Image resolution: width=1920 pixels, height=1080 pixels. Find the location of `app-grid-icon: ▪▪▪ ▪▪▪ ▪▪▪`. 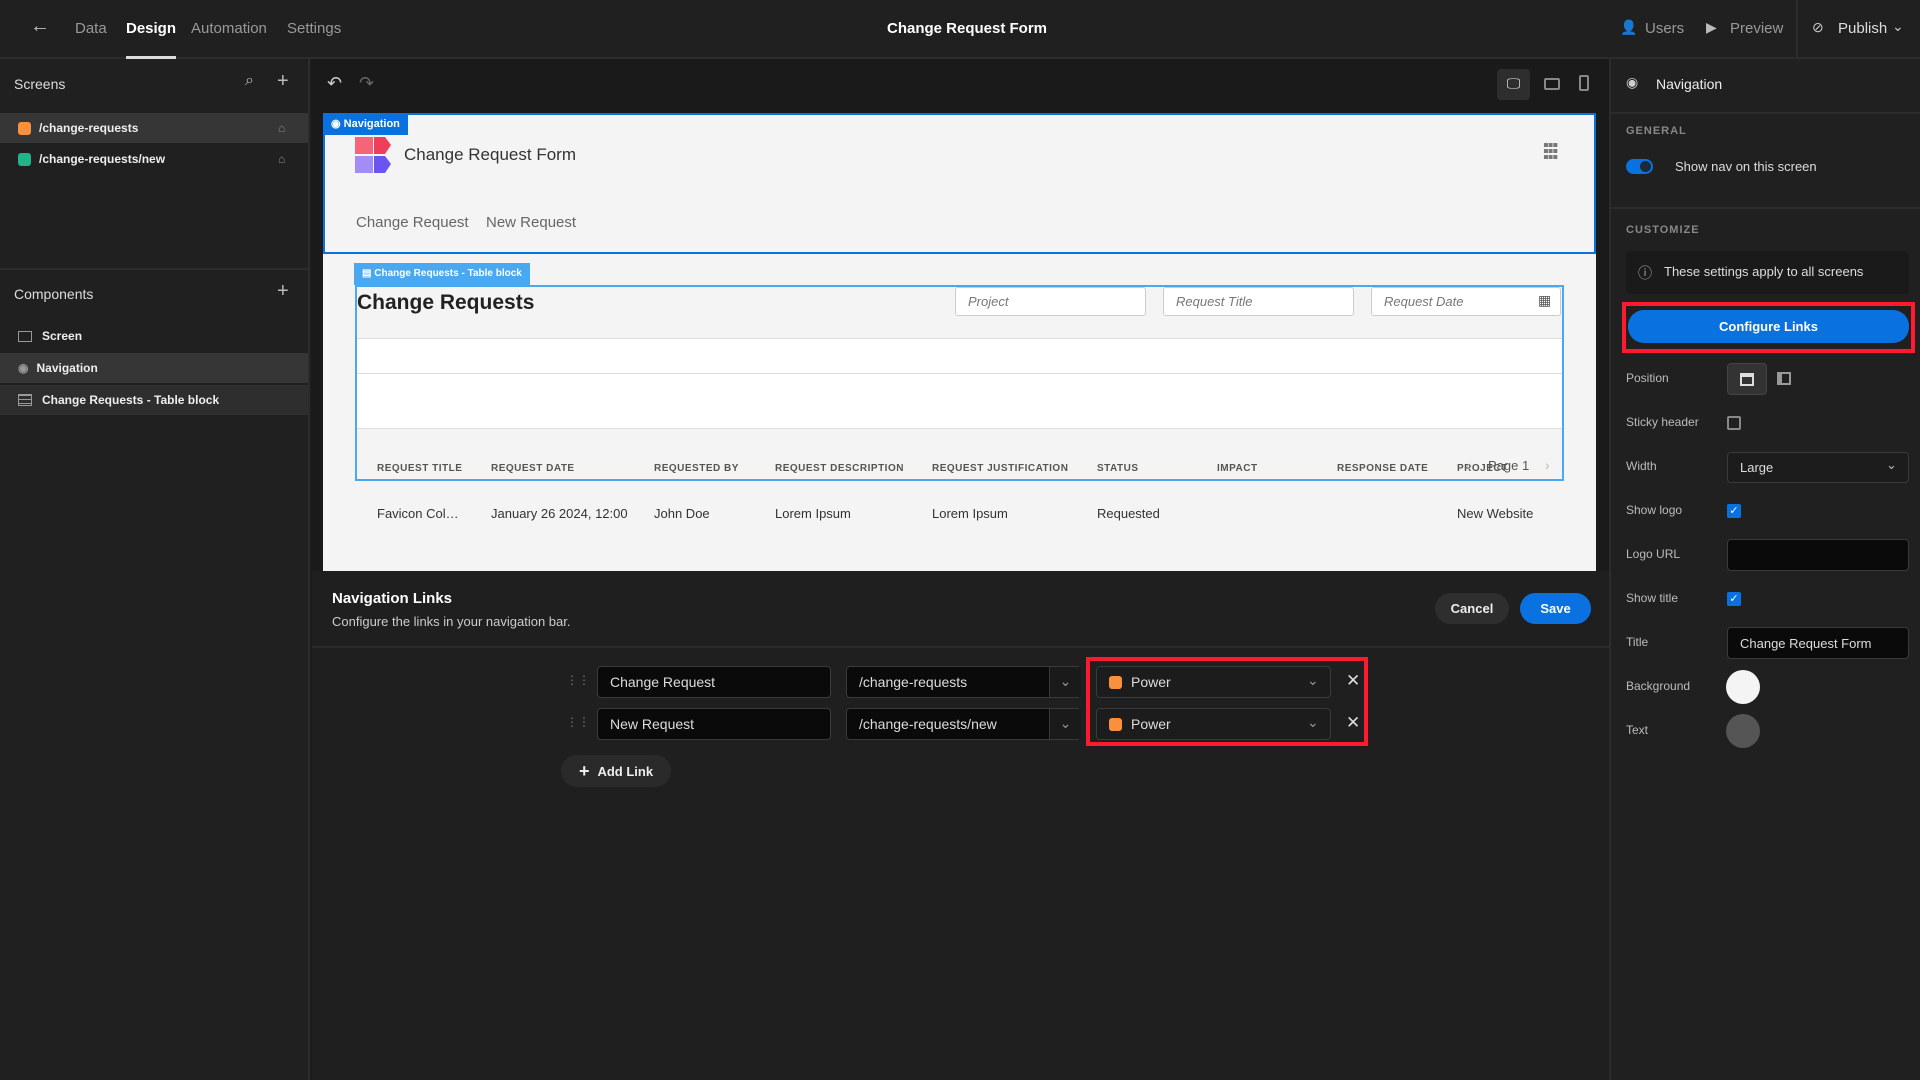

app-grid-icon: ▪▪▪ ▪▪▪ ▪▪▪ is located at coordinates (1553, 152).